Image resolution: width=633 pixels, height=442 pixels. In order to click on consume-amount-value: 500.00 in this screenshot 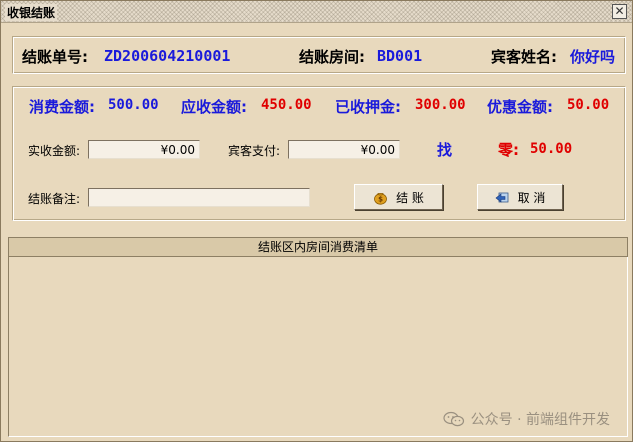, I will do `click(133, 105)`.